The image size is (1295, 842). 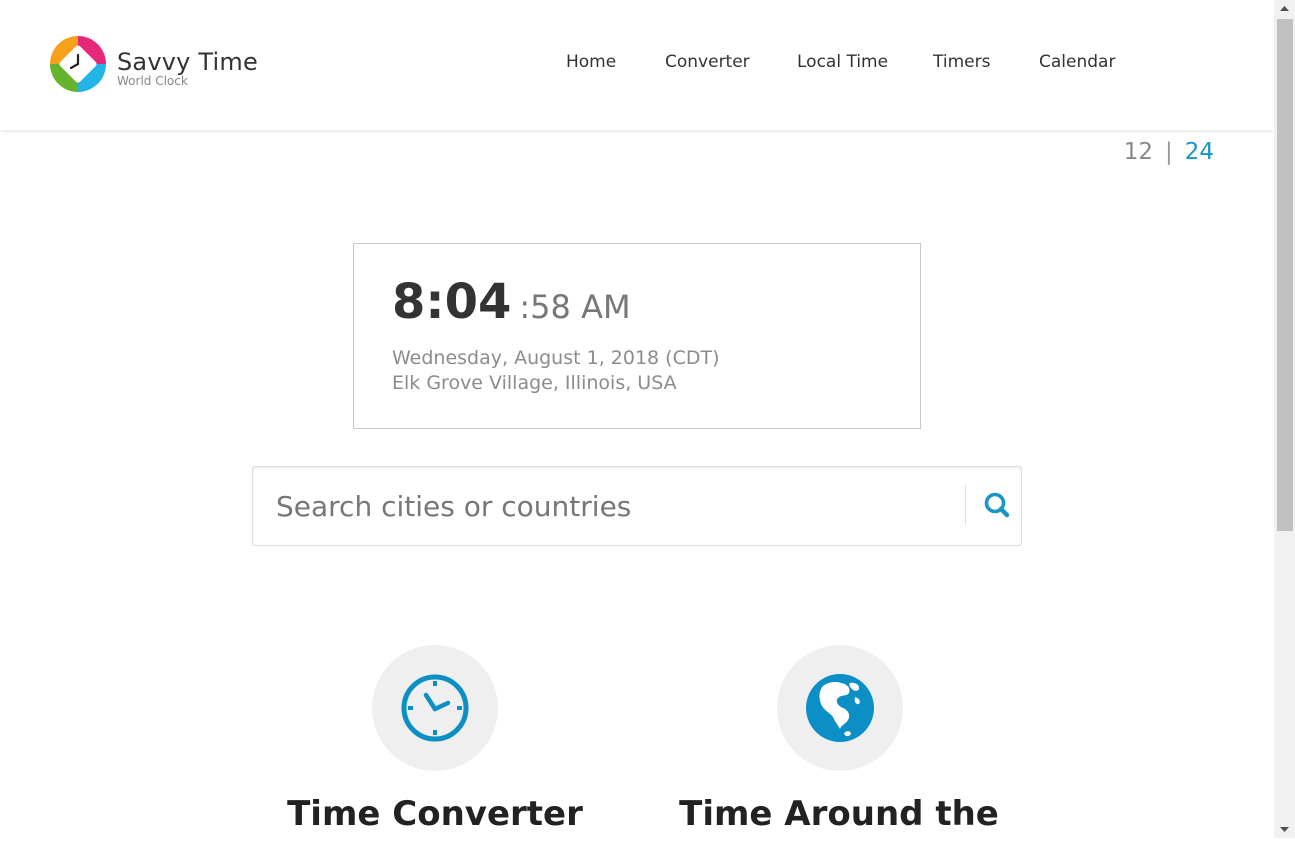 I want to click on feature-title-time-around-world: Time Around the, so click(x=839, y=814).